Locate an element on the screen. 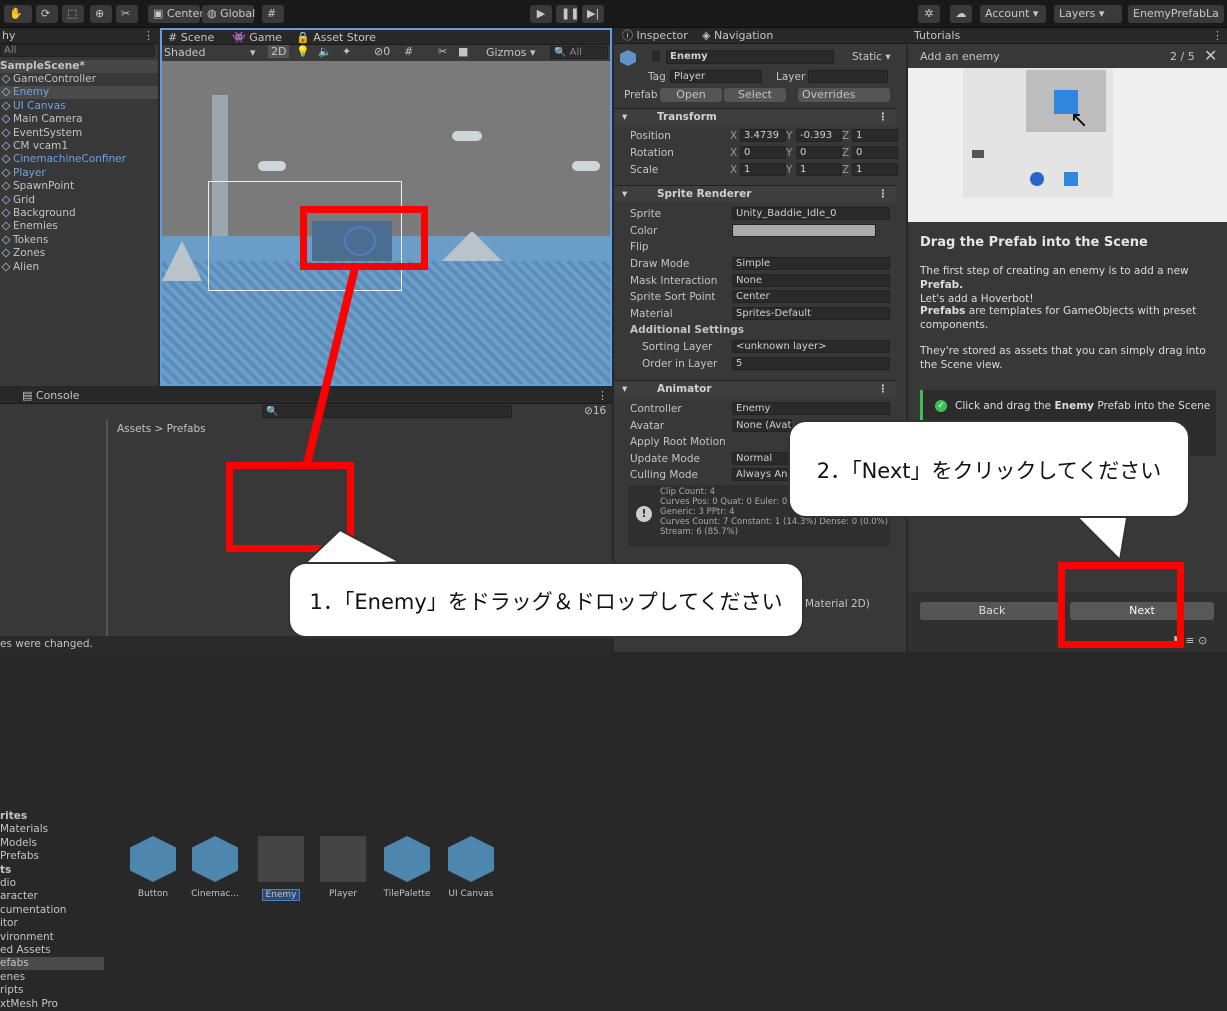 The width and height of the screenshot is (1227, 1011). scrollbar is located at coordinates (107, 530).